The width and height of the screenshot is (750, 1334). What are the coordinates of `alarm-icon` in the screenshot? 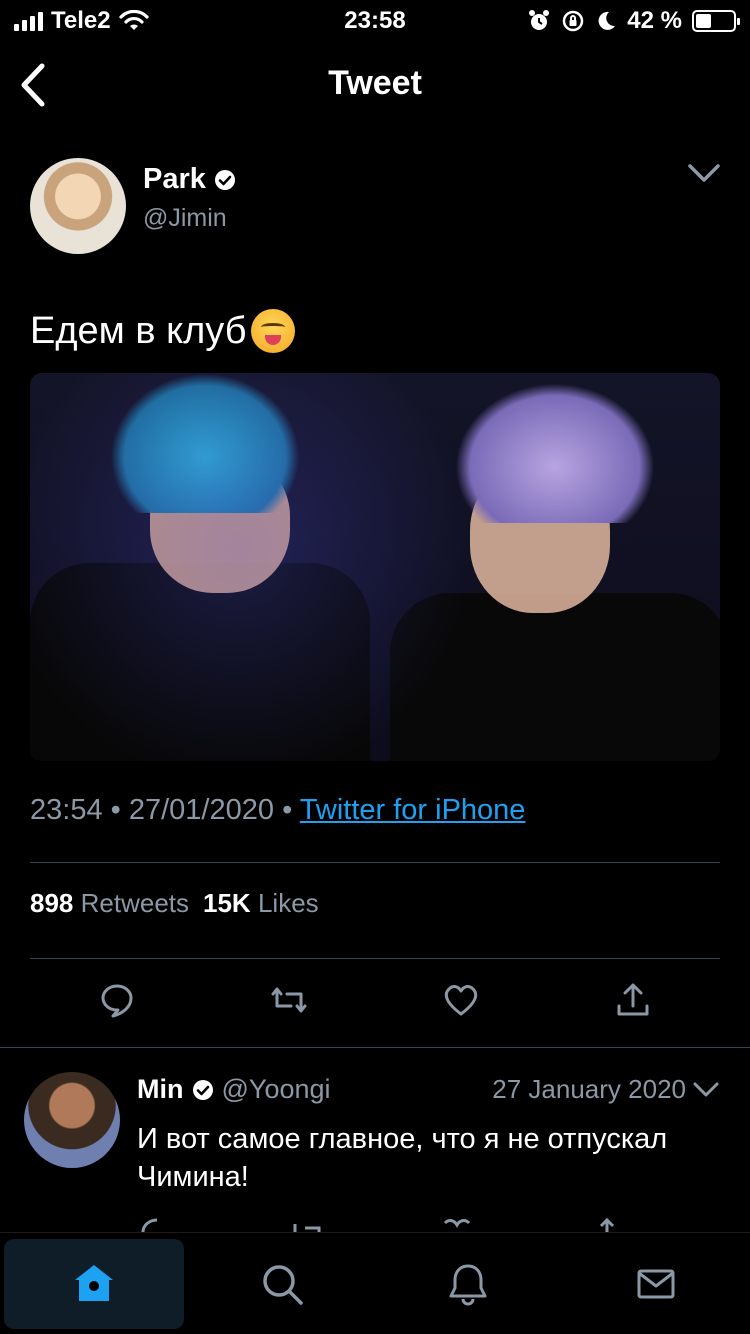 It's located at (539, 20).